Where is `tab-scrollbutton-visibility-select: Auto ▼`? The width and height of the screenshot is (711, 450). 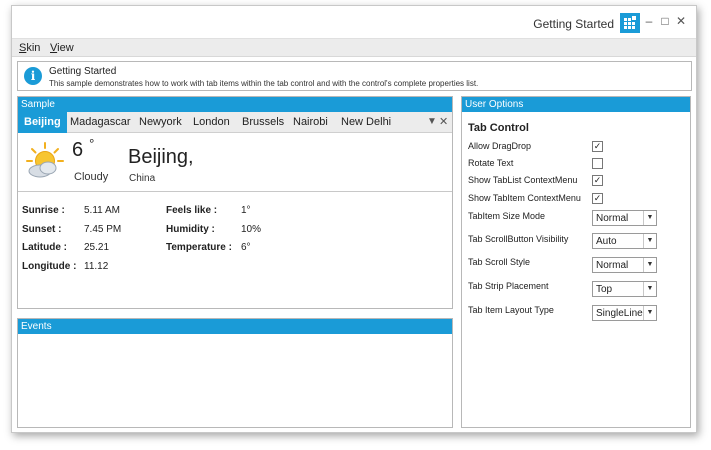 tab-scrollbutton-visibility-select: Auto ▼ is located at coordinates (624, 241).